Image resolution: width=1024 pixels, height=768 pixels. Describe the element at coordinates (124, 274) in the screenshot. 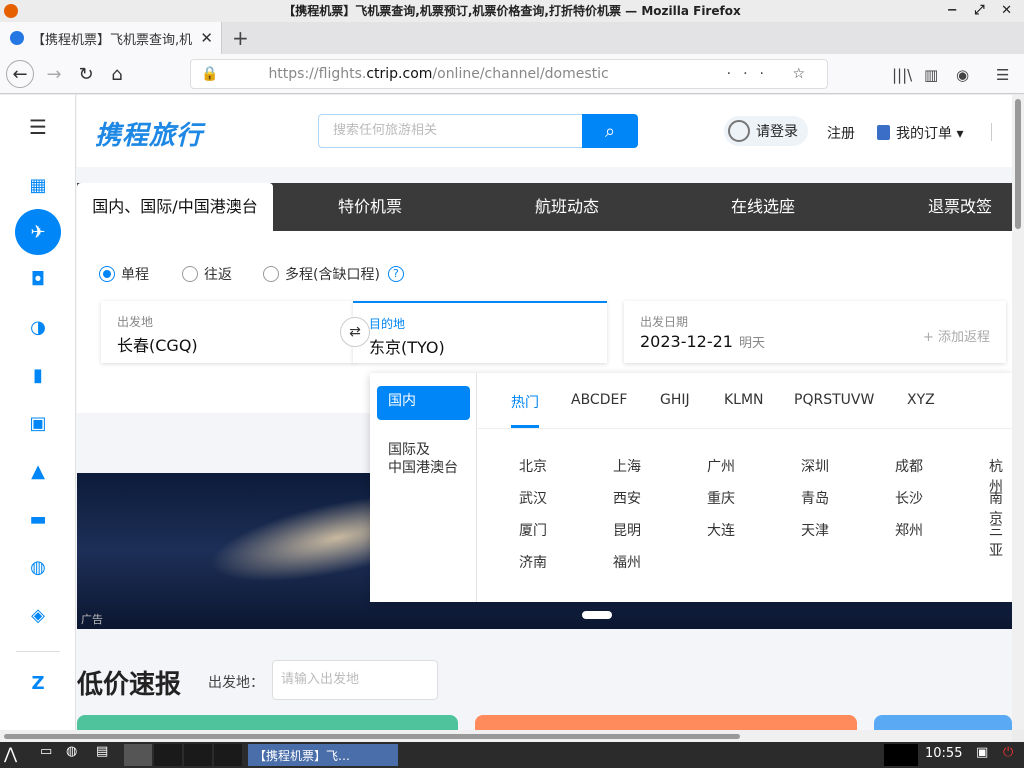

I see `radio-oneway: 单程` at that location.